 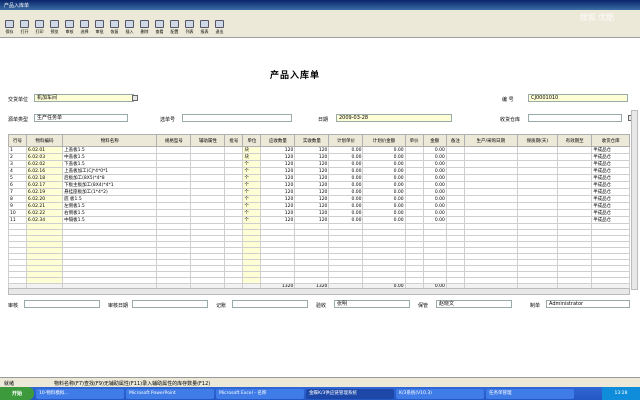 What do you see at coordinates (24, 28) in the screenshot?
I see `toolbar-button-1: 打开` at bounding box center [24, 28].